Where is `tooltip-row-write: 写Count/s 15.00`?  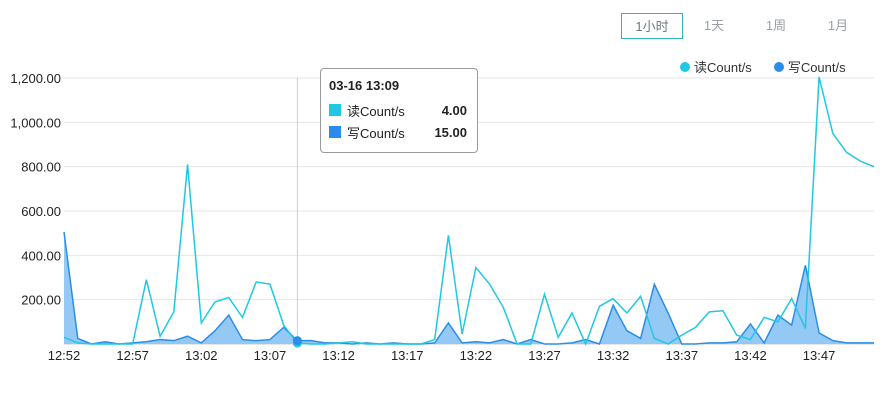 tooltip-row-write: 写Count/s 15.00 is located at coordinates (399, 132).